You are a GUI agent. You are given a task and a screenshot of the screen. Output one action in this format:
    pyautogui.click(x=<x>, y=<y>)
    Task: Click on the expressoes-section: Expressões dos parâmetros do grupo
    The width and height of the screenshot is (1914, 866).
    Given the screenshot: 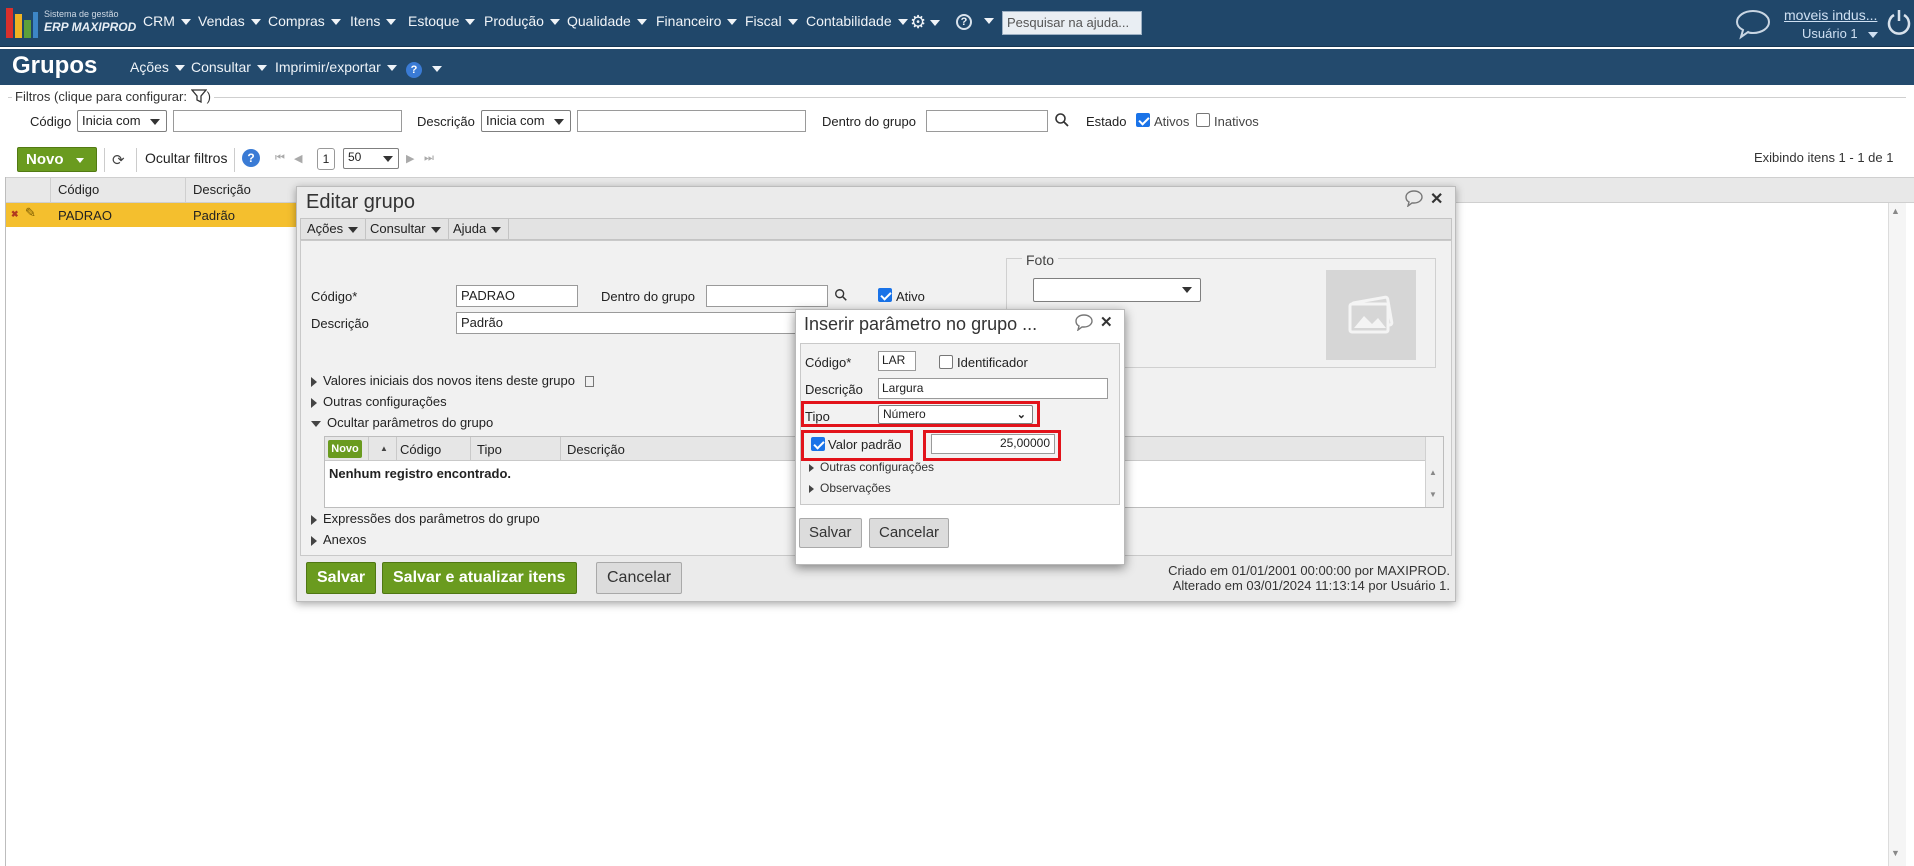 What is the action you would take?
    pyautogui.click(x=425, y=518)
    